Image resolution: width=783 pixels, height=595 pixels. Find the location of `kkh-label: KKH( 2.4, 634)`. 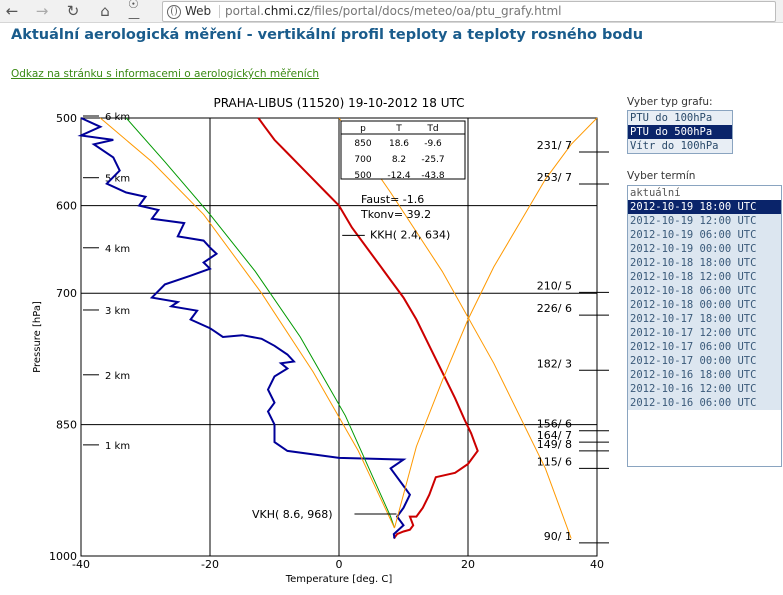

kkh-label: KKH( 2.4, 634) is located at coordinates (410, 234).